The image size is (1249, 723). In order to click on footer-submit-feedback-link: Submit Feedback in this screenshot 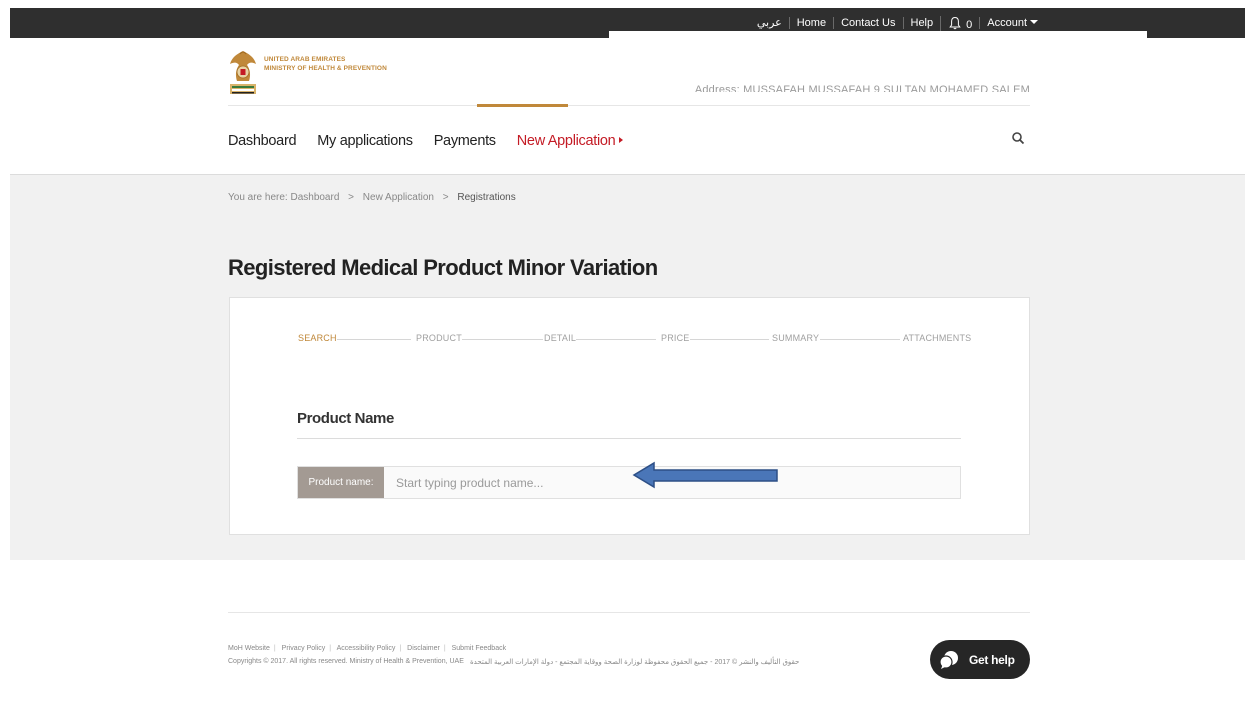, I will do `click(479, 648)`.